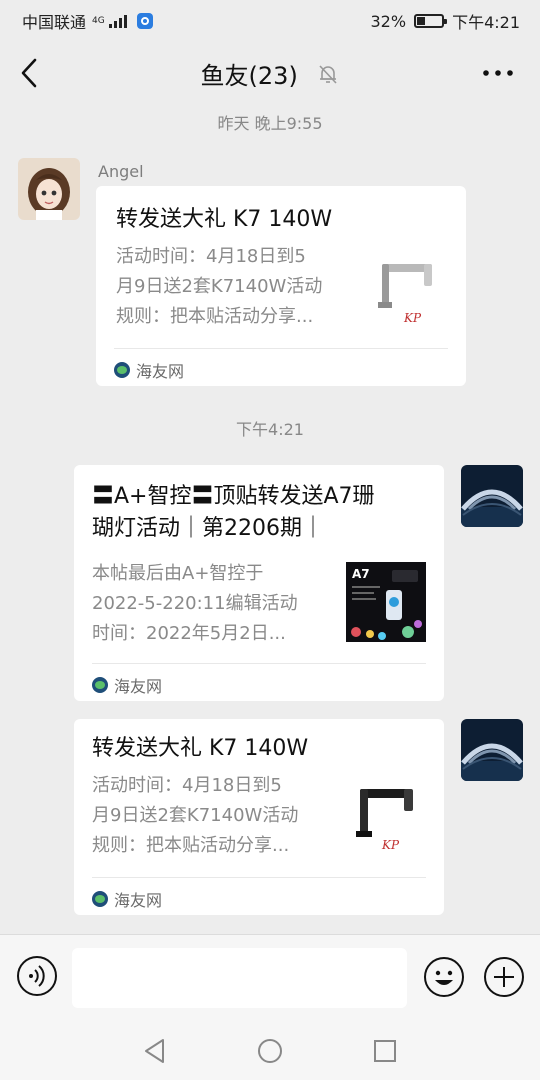  I want to click on thumbnail-label: A7, so click(361, 574).